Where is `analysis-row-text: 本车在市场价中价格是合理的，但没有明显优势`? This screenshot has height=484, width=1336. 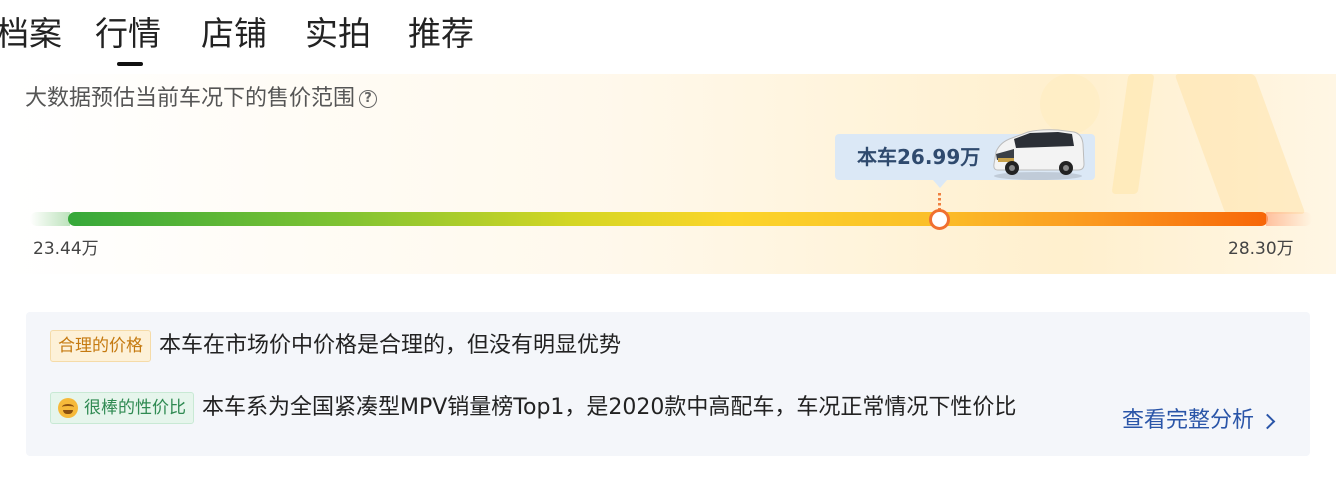
analysis-row-text: 本车在市场价中价格是合理的，但没有明显优势 is located at coordinates (390, 345).